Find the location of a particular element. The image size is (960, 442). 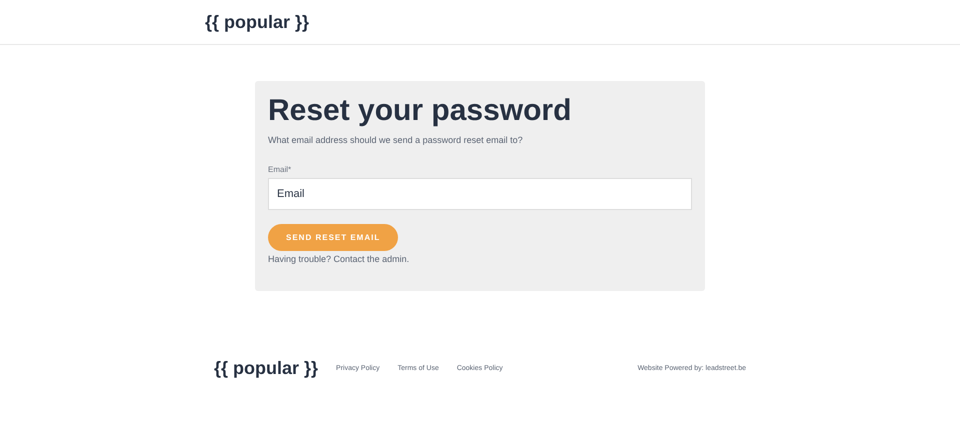

help-text: Having trouble? Contact the admin. is located at coordinates (339, 259).